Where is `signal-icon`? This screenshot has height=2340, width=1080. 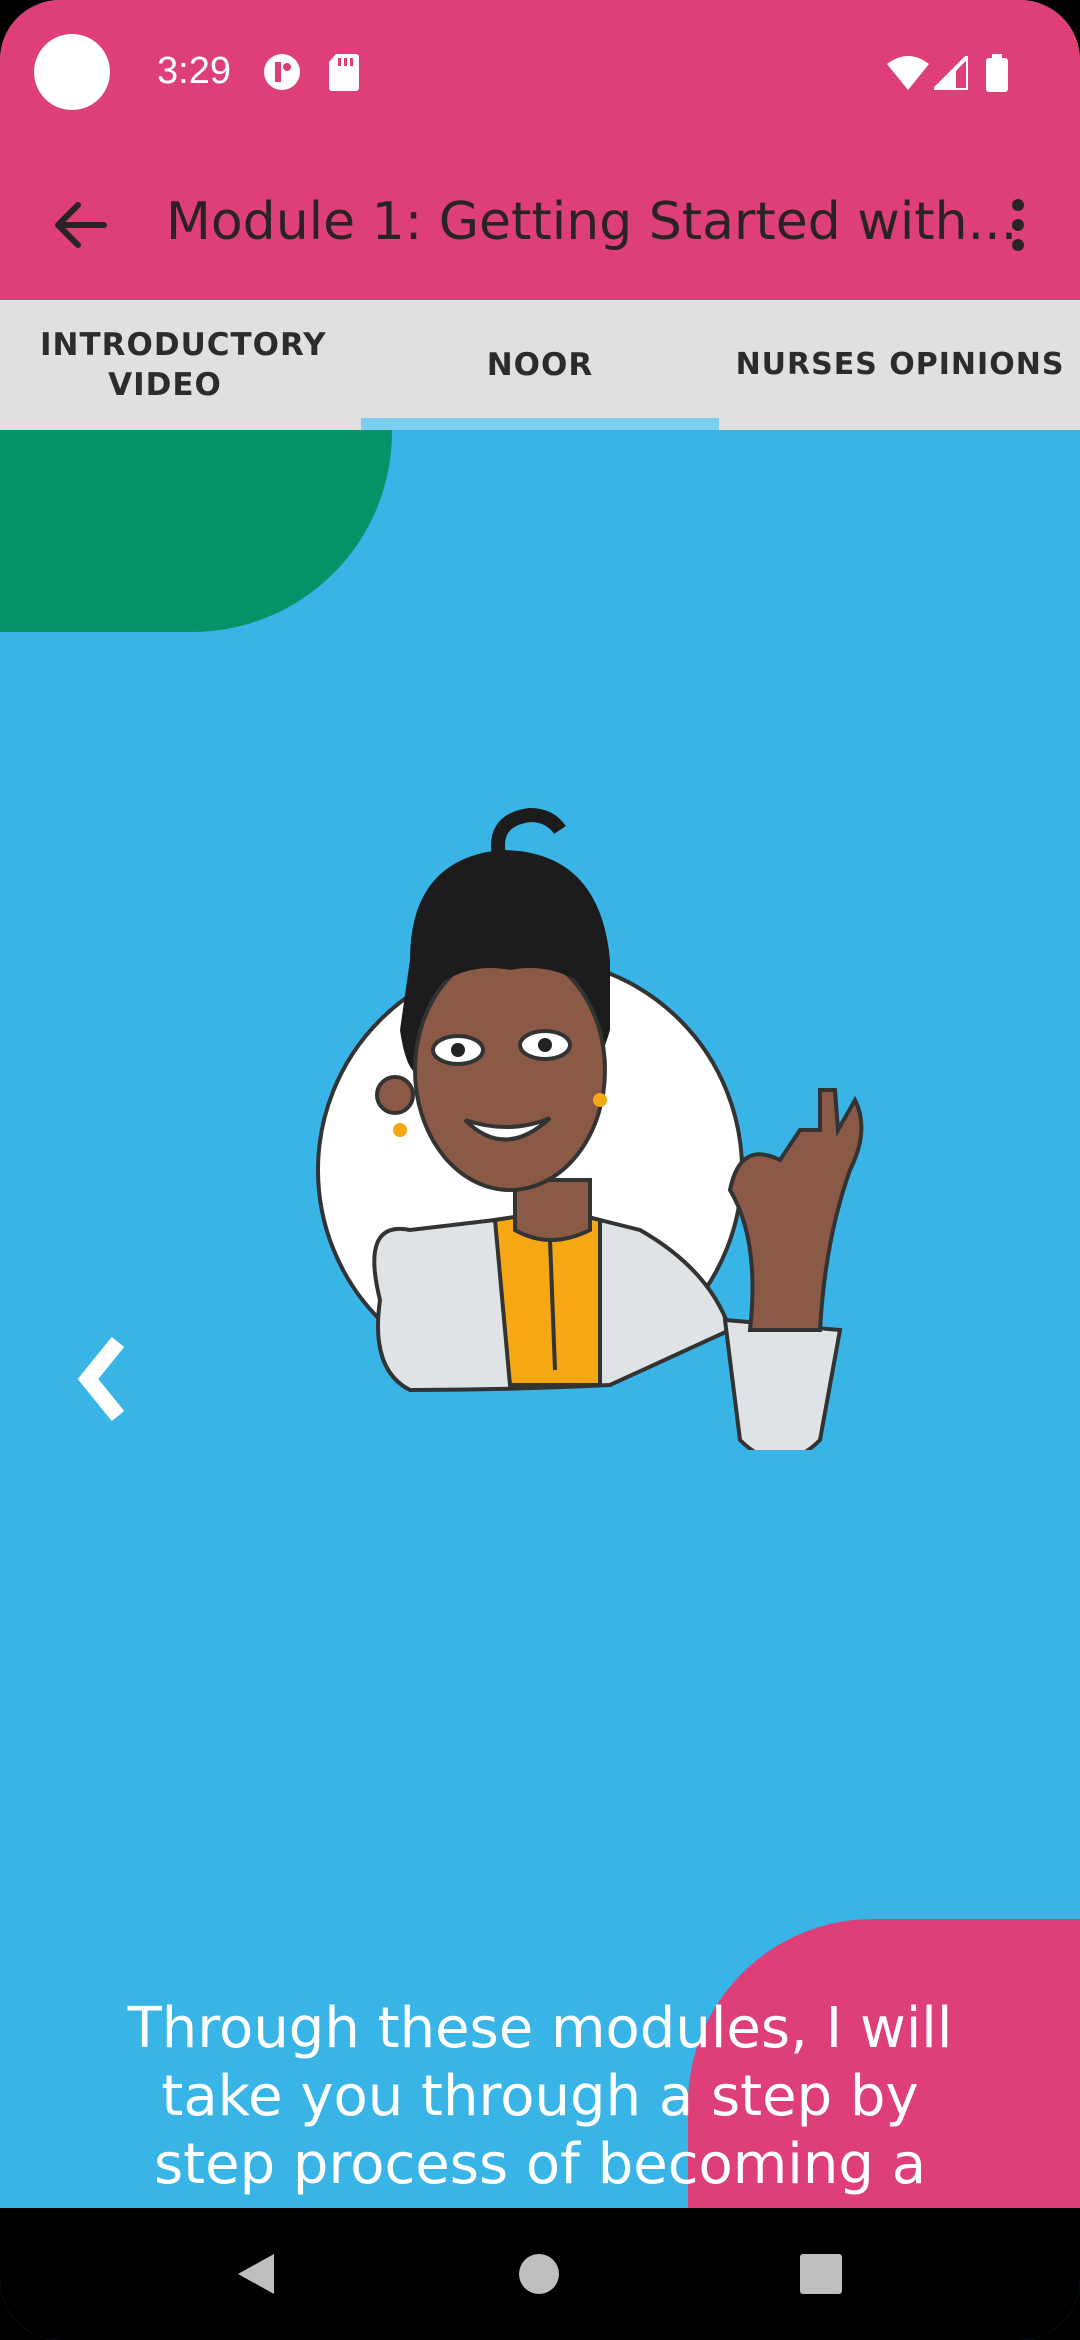
signal-icon is located at coordinates (951, 73).